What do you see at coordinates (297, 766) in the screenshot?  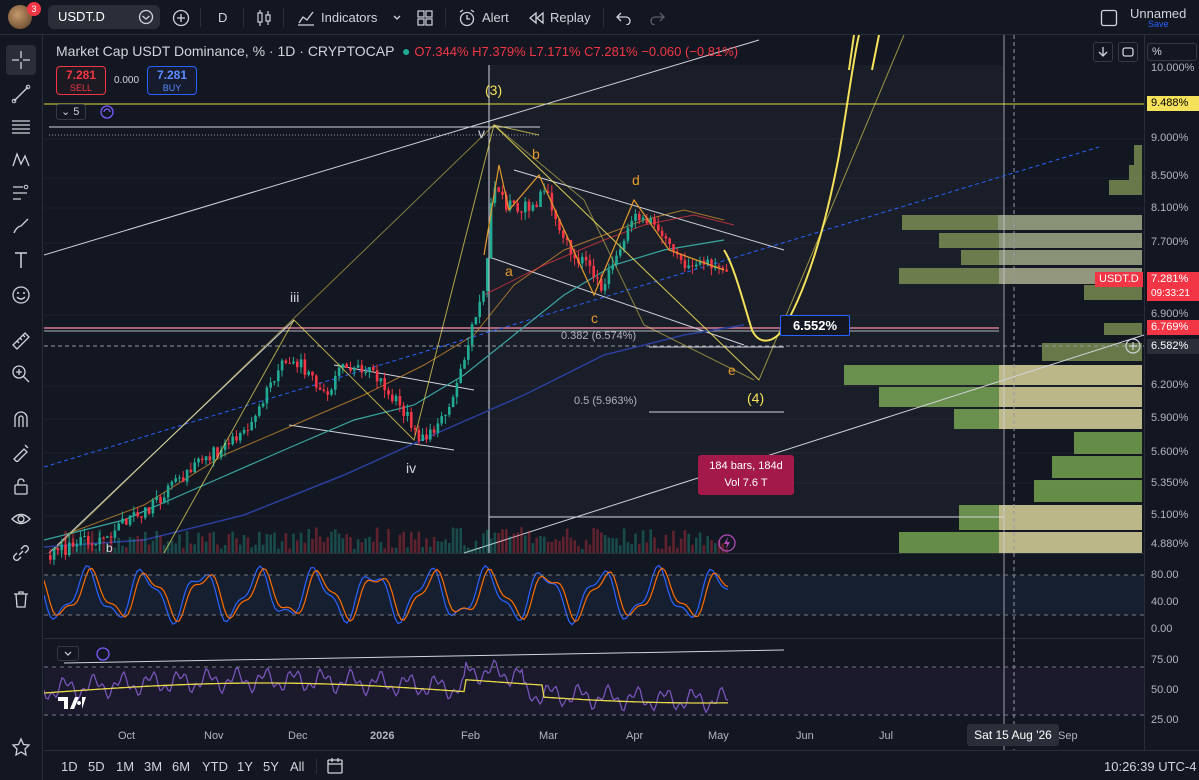 I see `range-all: All` at bounding box center [297, 766].